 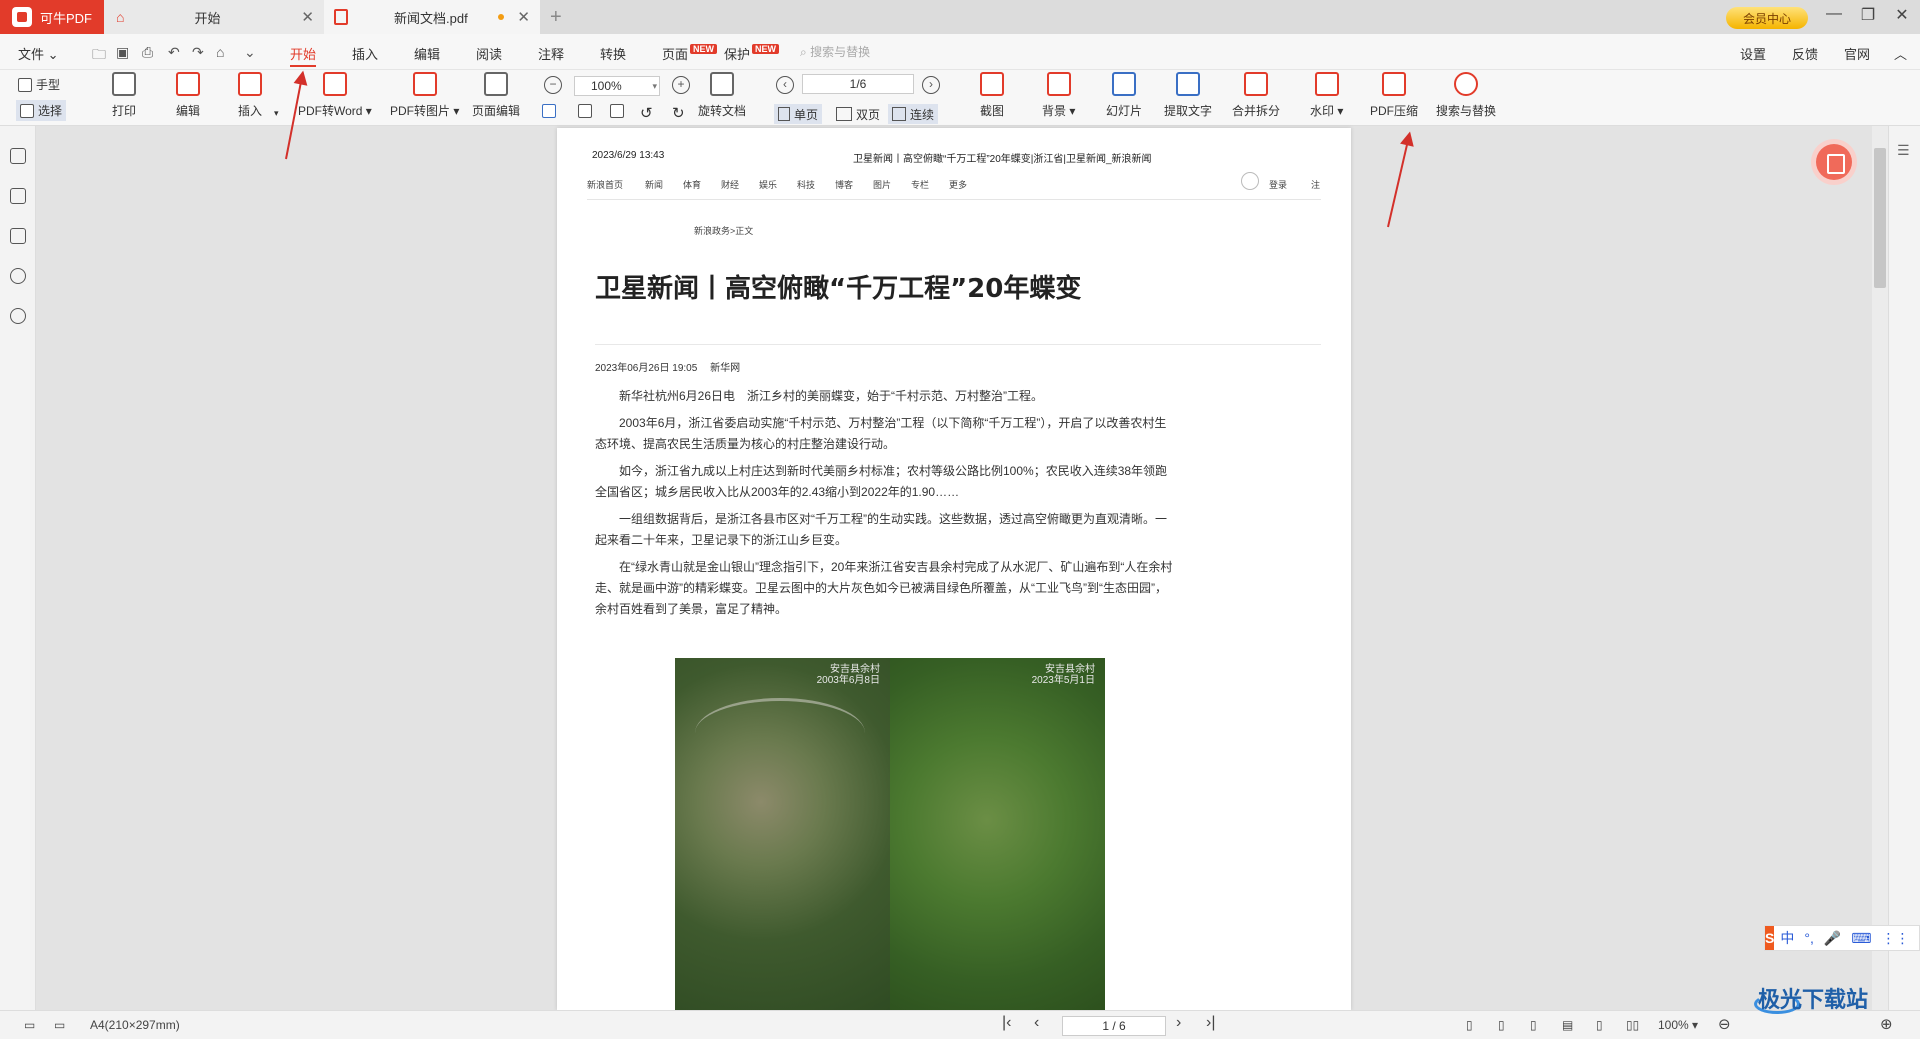 I want to click on insert-dropdown-icon: ▾, so click(x=276, y=113).